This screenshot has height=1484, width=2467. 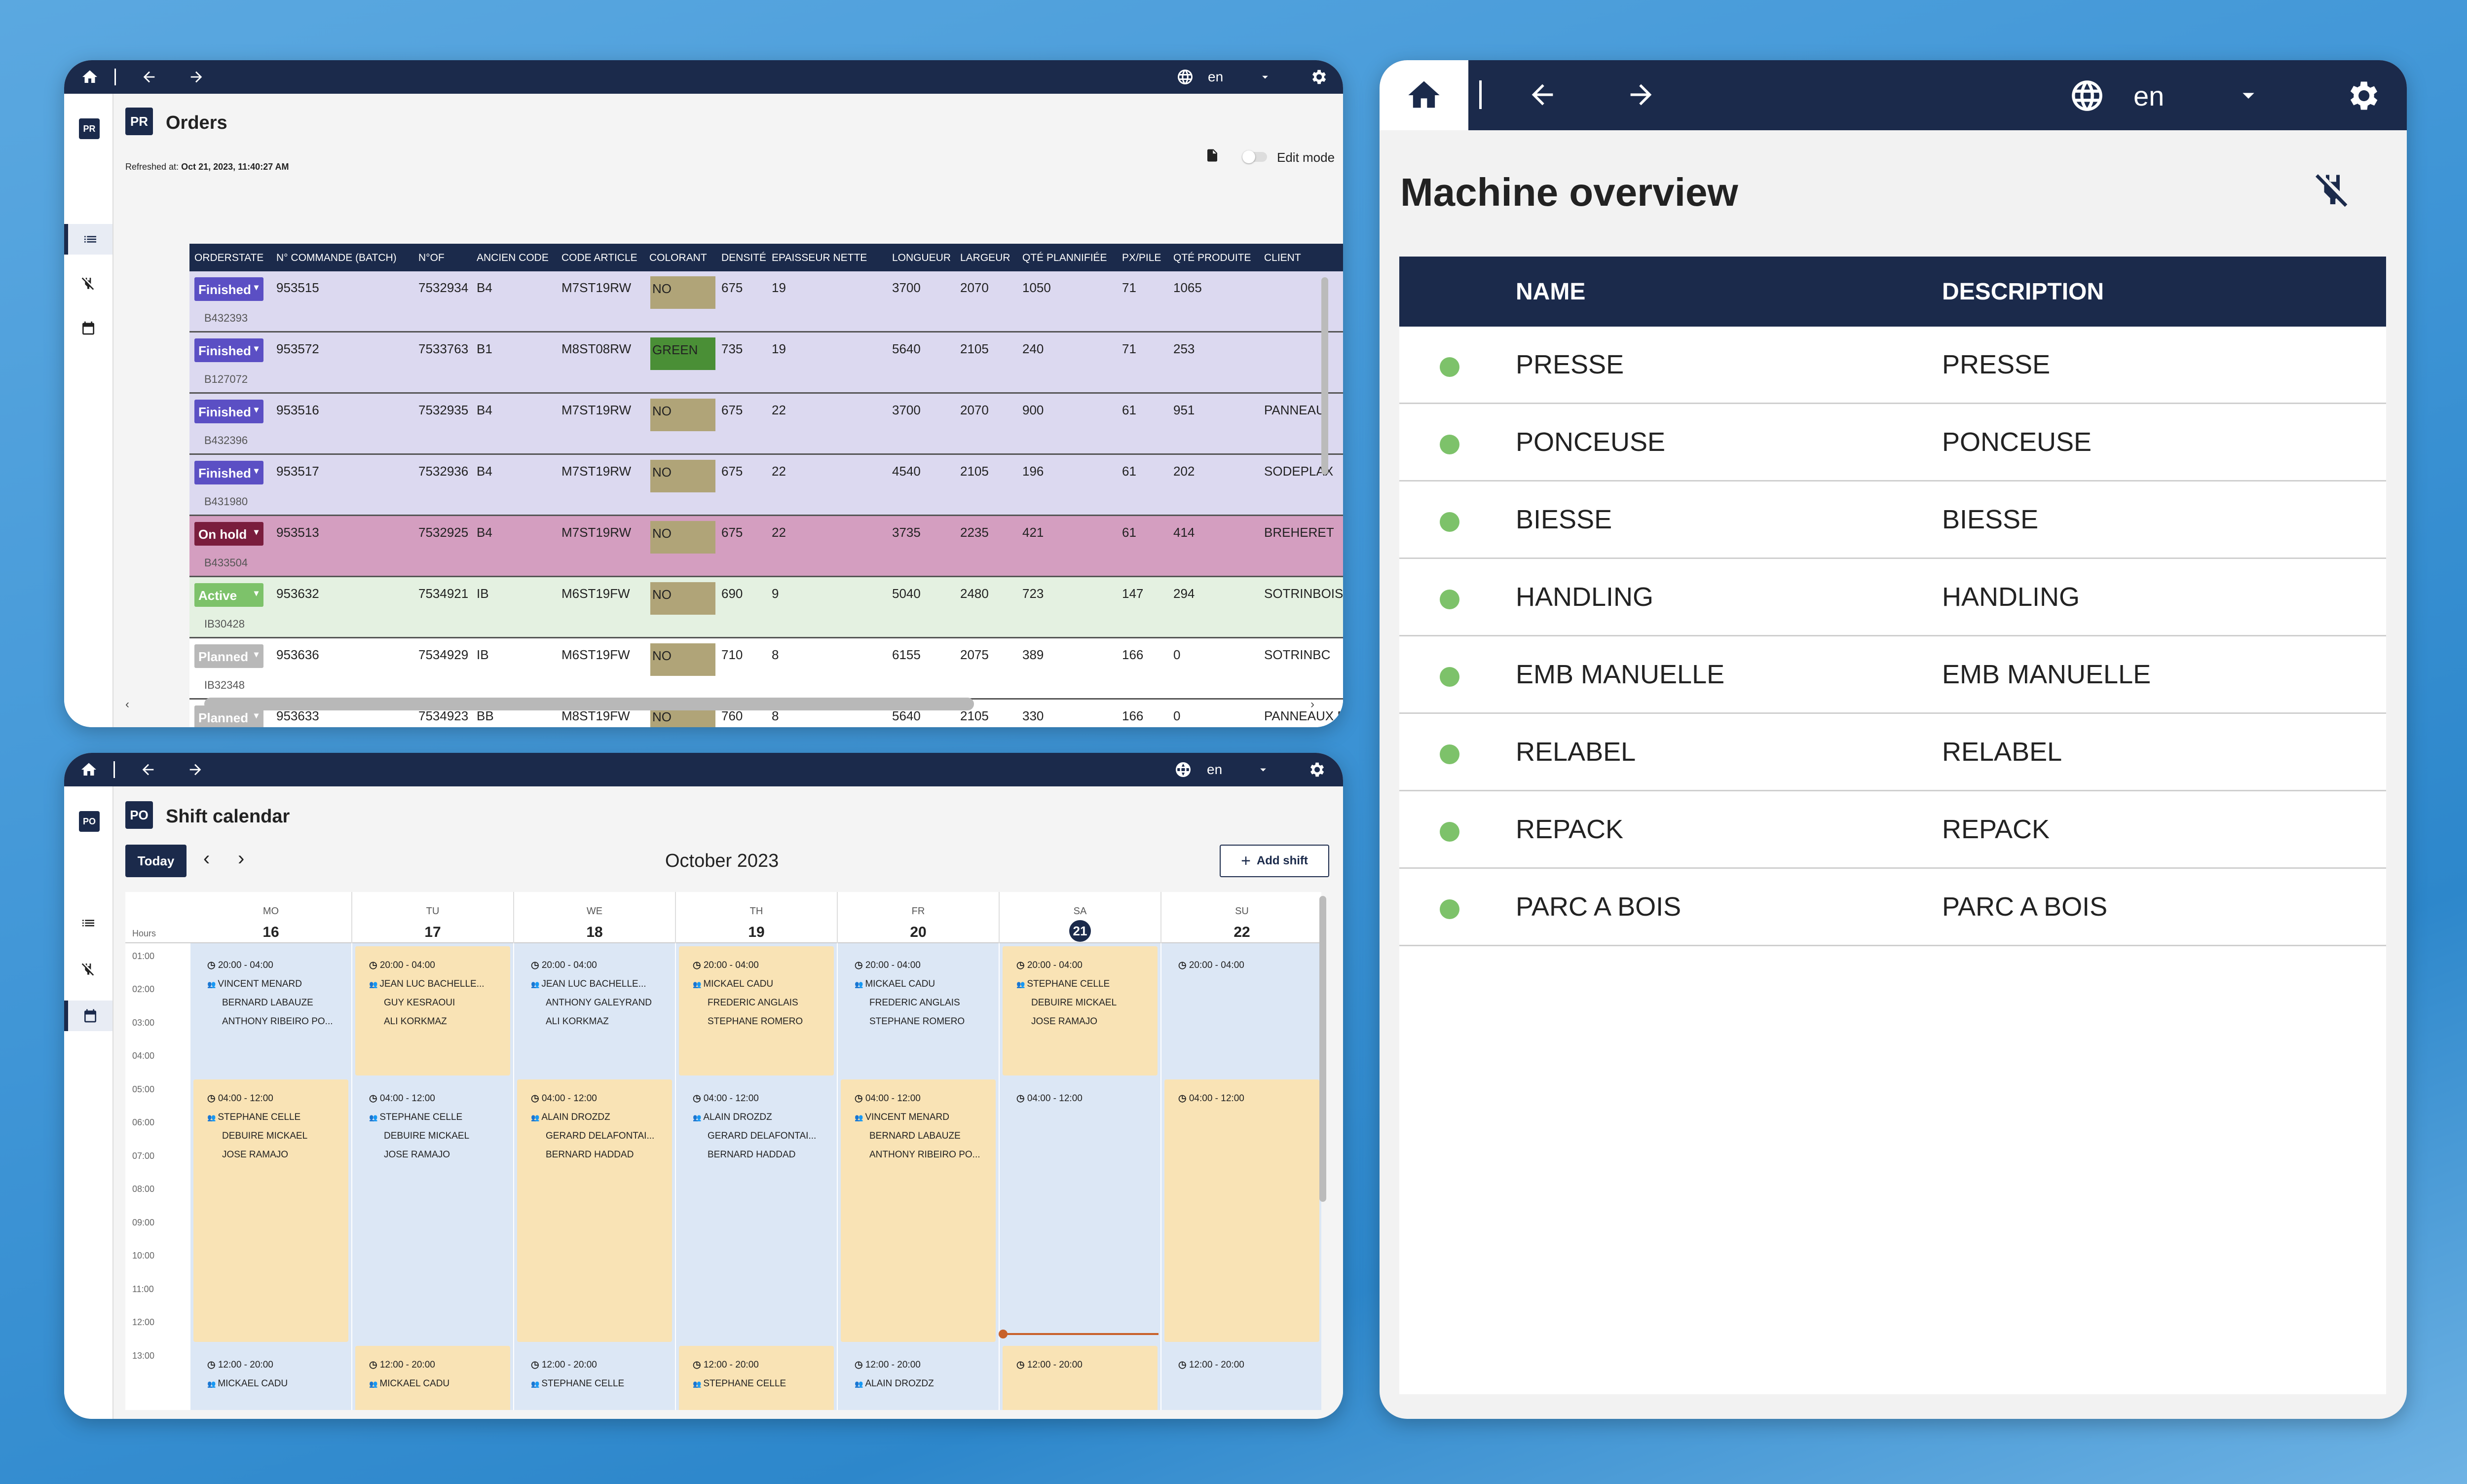 I want to click on machine-row: REPACK REPACK, so click(x=1892, y=830).